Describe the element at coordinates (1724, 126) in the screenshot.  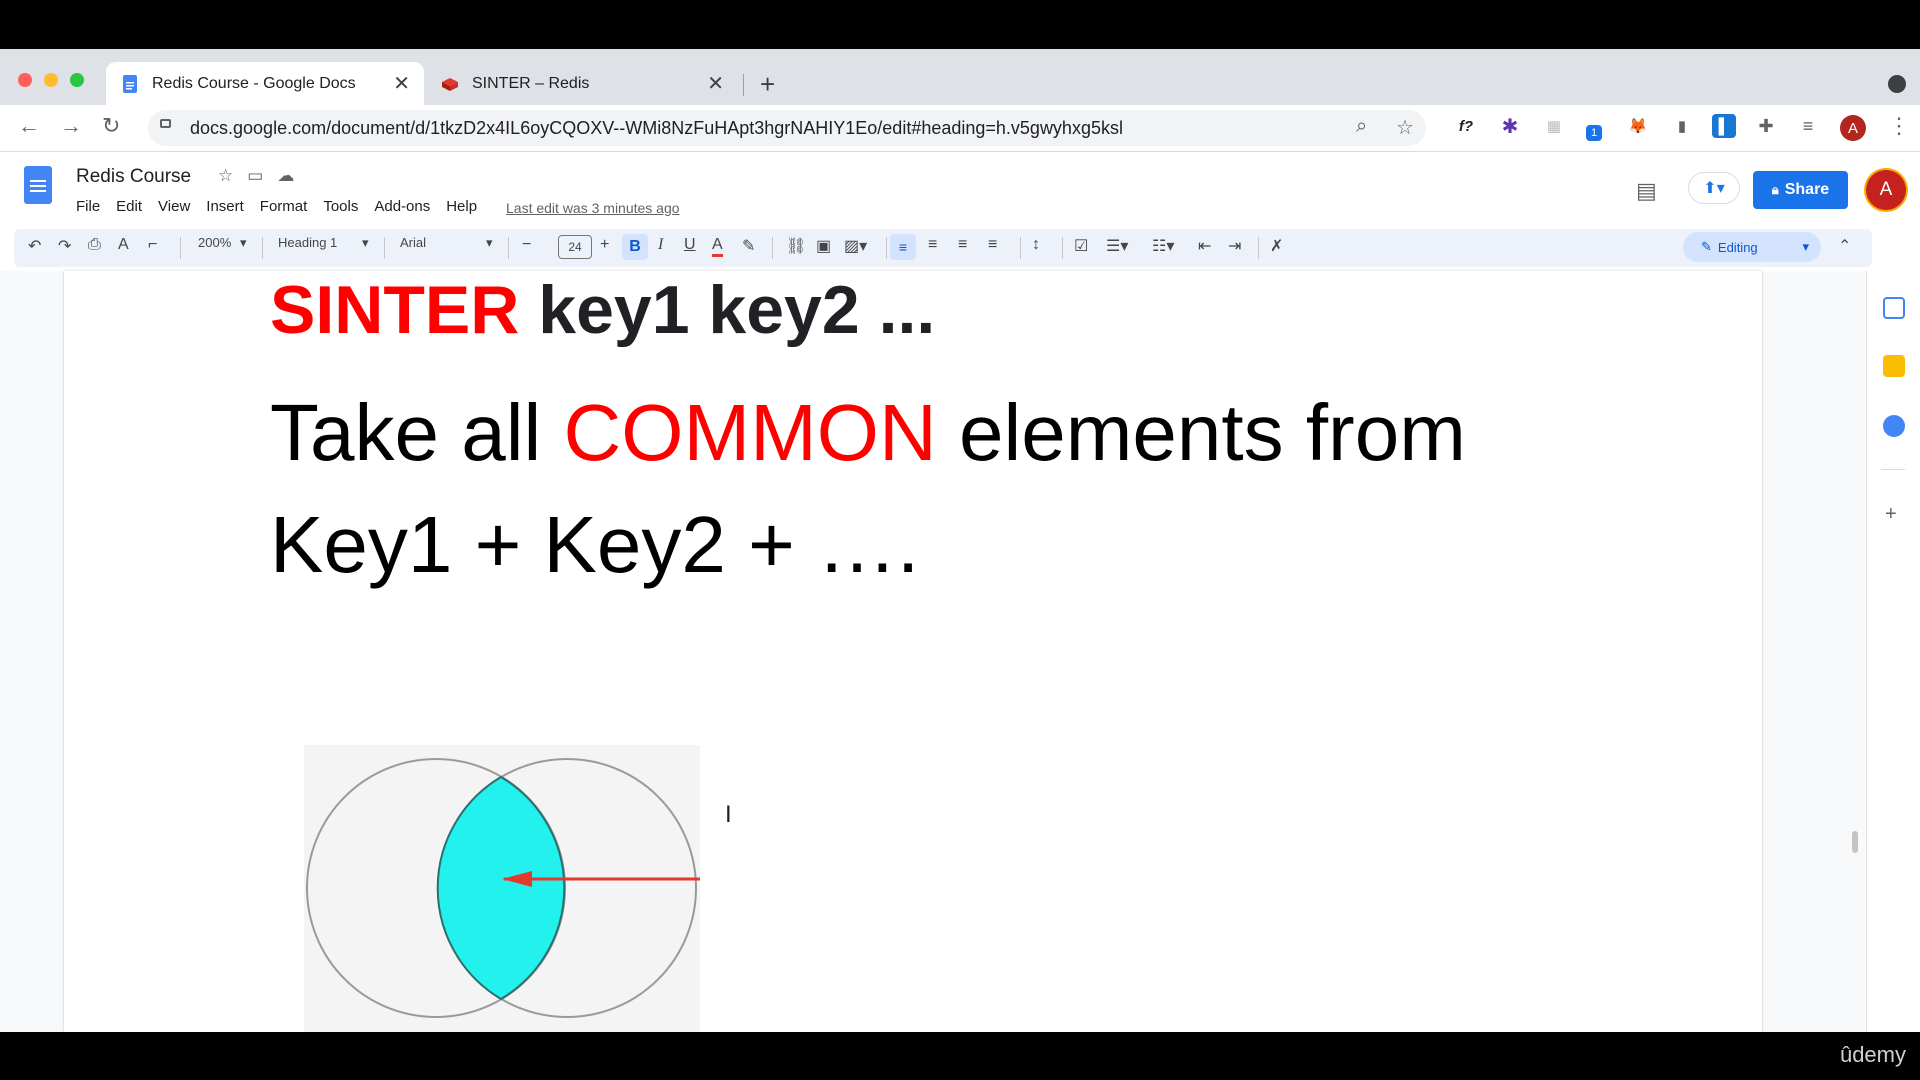
I see `extension-icon: ▌` at that location.